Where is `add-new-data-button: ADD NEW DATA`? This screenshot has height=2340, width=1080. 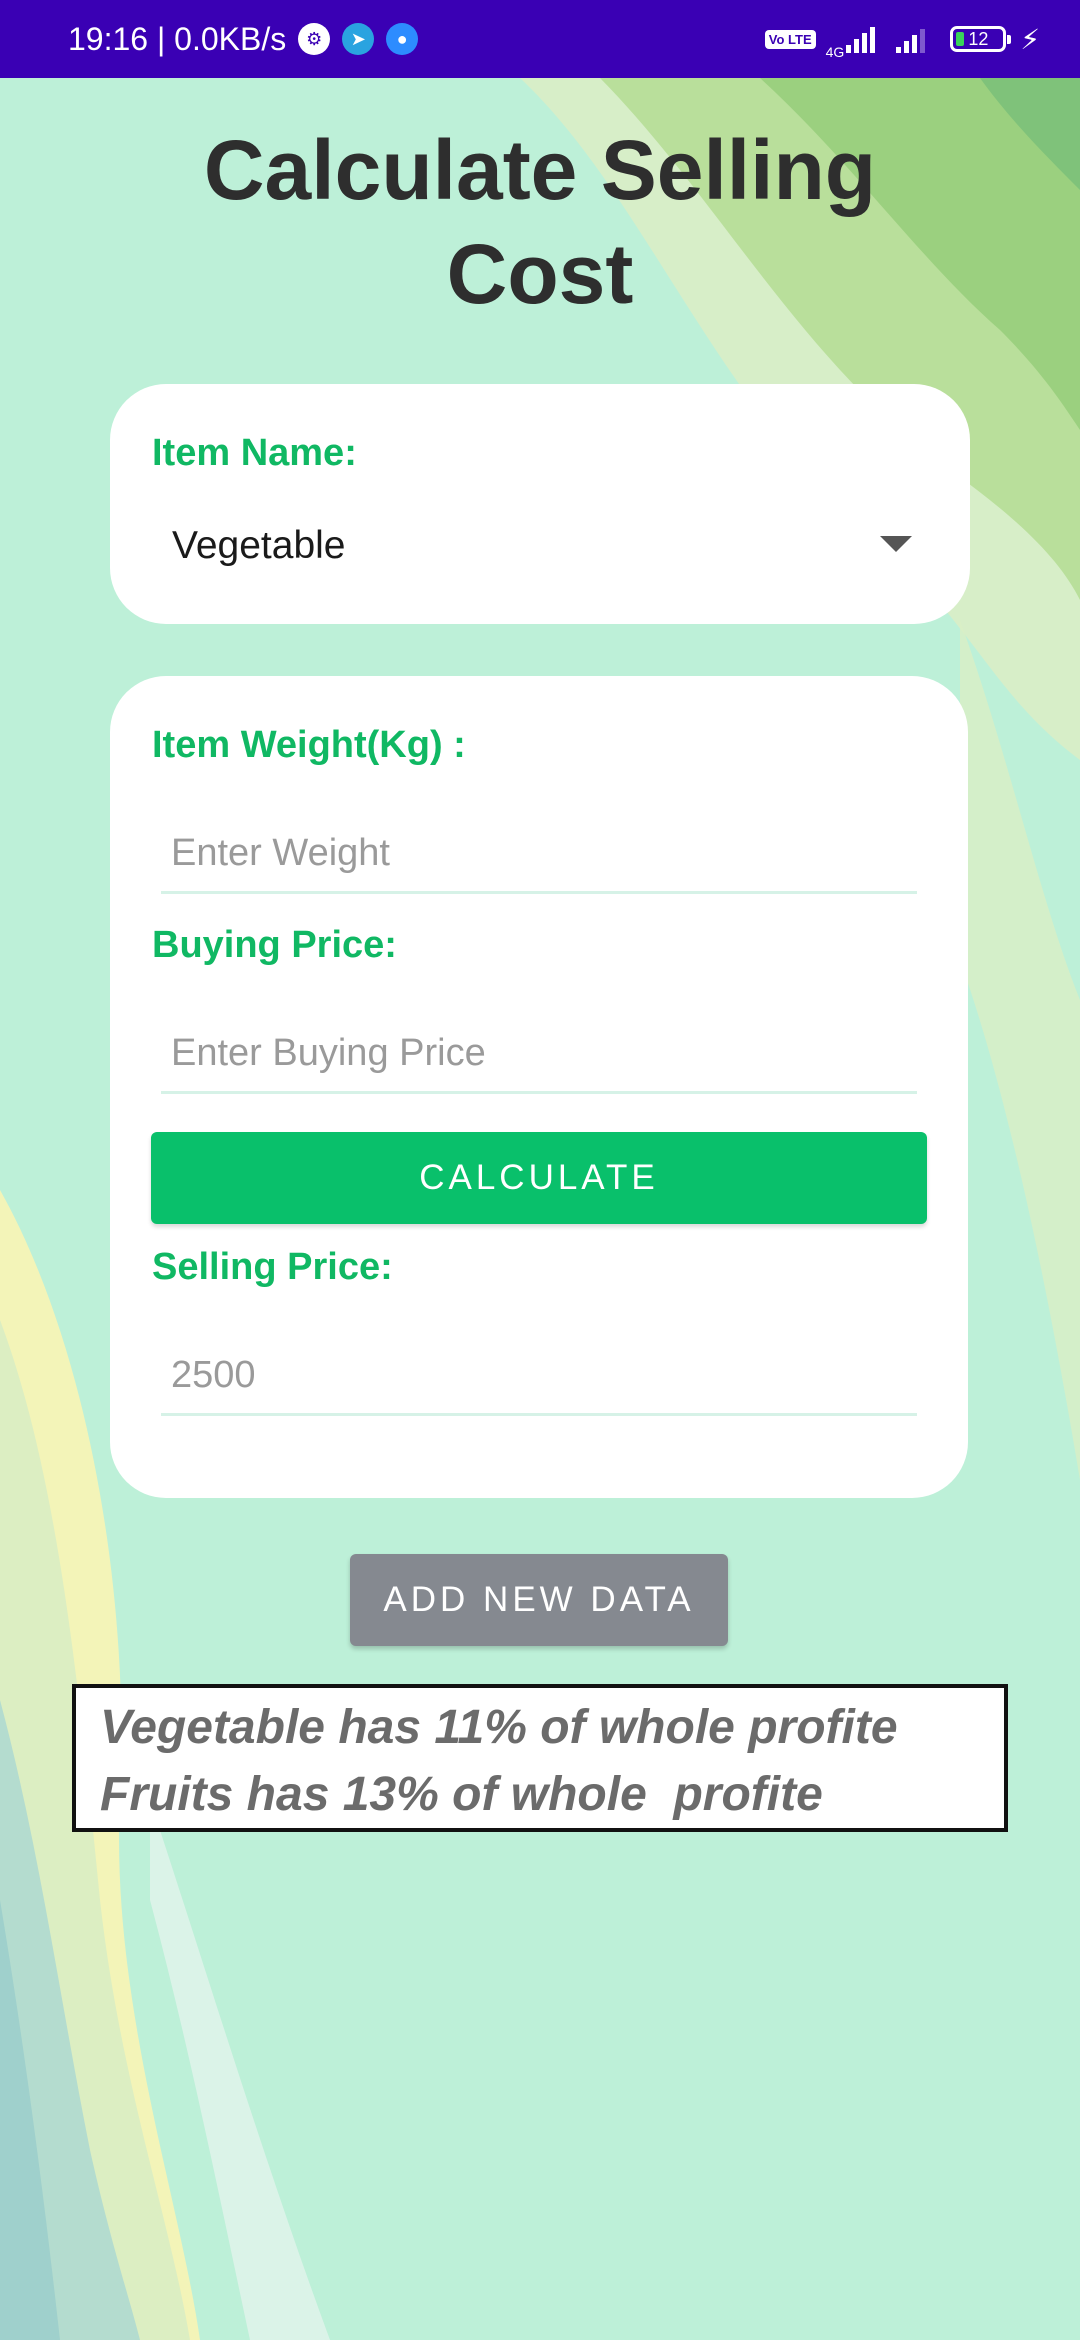
add-new-data-button: ADD NEW DATA is located at coordinates (539, 1600).